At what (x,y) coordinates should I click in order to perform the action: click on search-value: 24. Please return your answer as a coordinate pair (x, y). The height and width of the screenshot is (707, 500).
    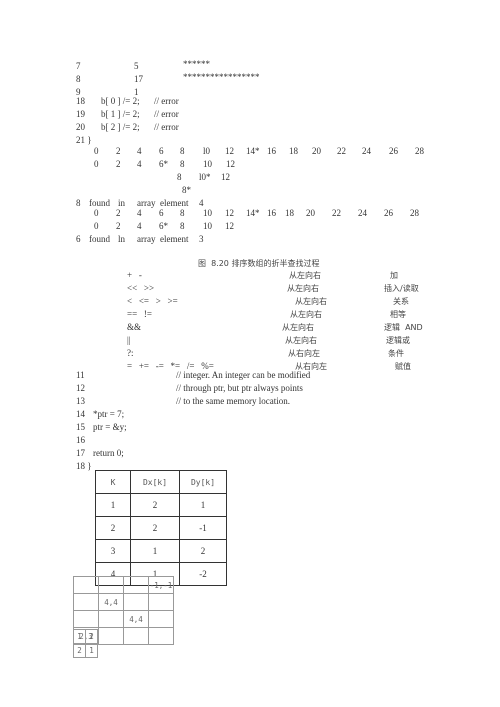
    Looking at the image, I should click on (362, 213).